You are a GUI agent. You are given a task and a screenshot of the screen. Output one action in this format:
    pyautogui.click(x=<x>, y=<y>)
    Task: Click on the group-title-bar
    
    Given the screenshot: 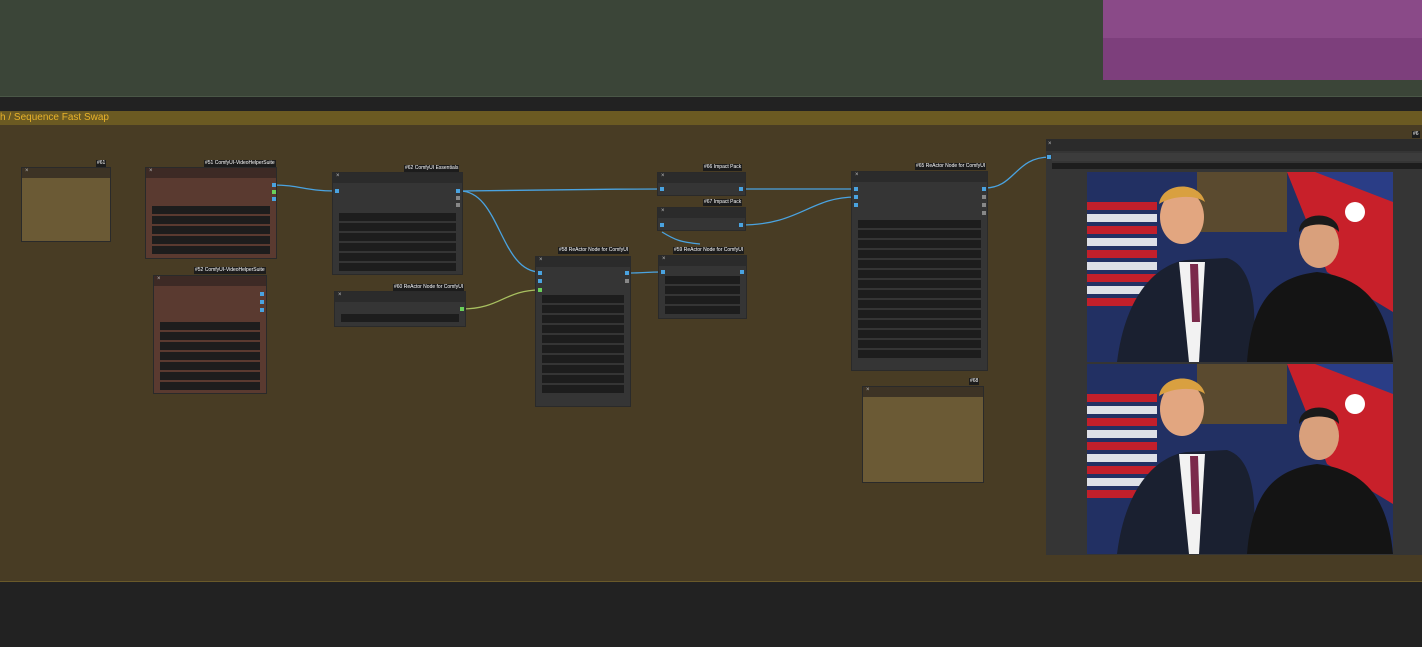 What is the action you would take?
    pyautogui.click(x=711, y=118)
    